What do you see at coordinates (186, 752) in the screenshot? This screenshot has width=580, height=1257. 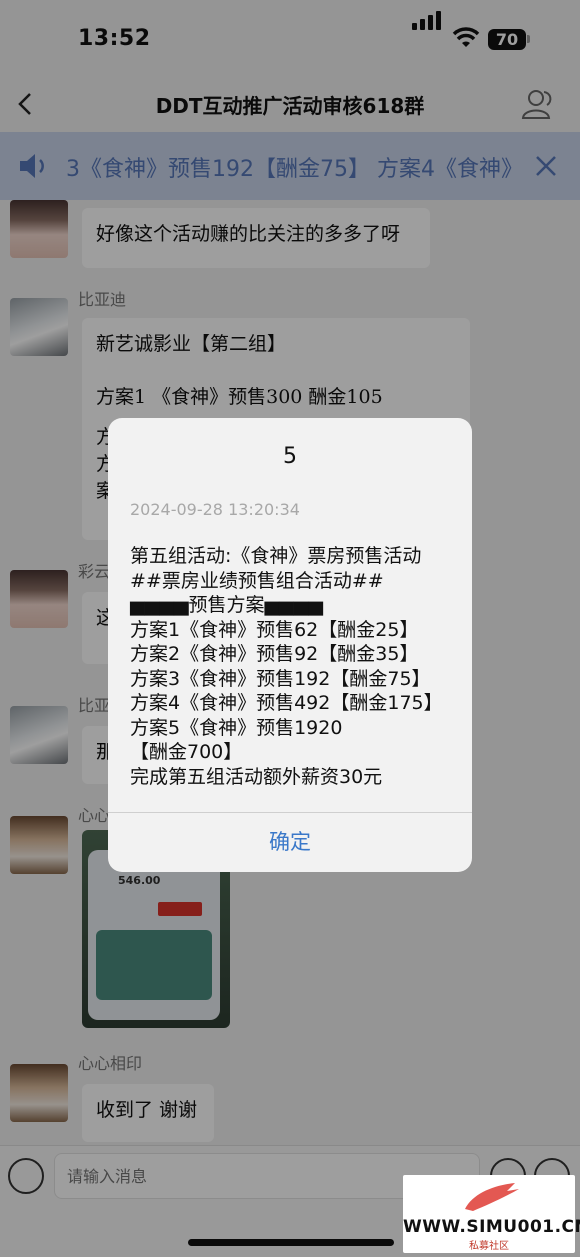 I see `dialog-line: 【酬金700】` at bounding box center [186, 752].